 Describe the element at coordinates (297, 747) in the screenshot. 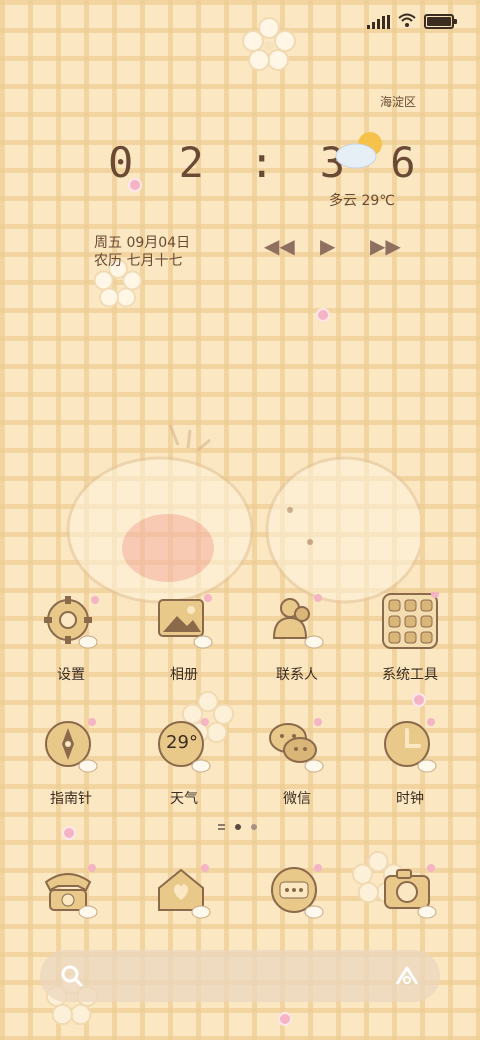

I see `wechat-icon` at that location.